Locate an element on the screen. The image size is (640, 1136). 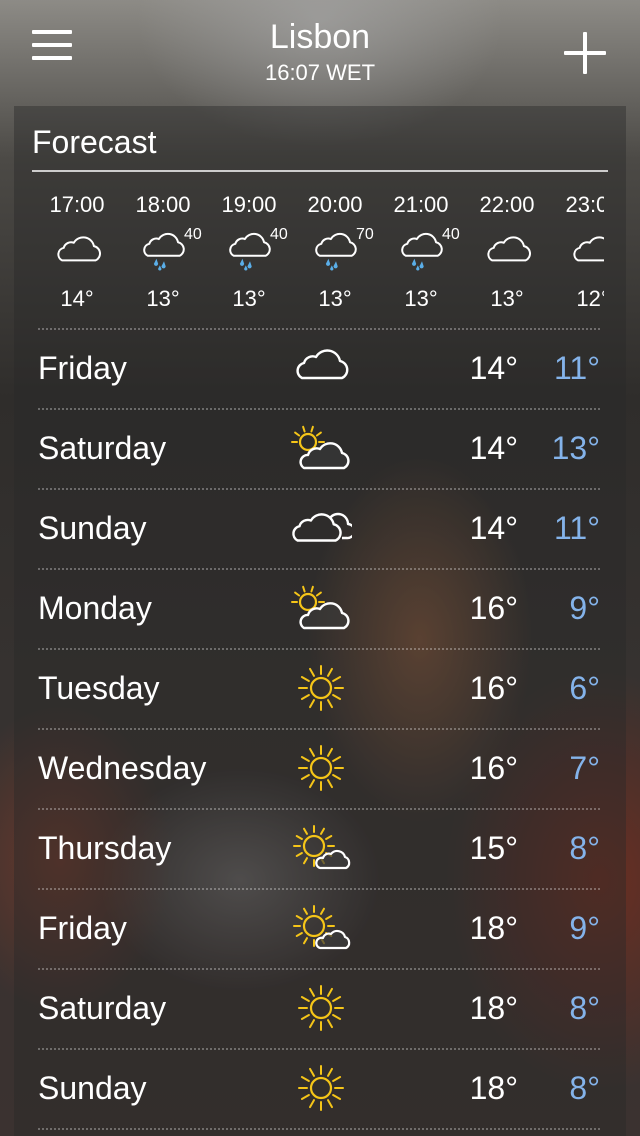
hourly-item: 19:00 40 13° is located at coordinates (249, 256).